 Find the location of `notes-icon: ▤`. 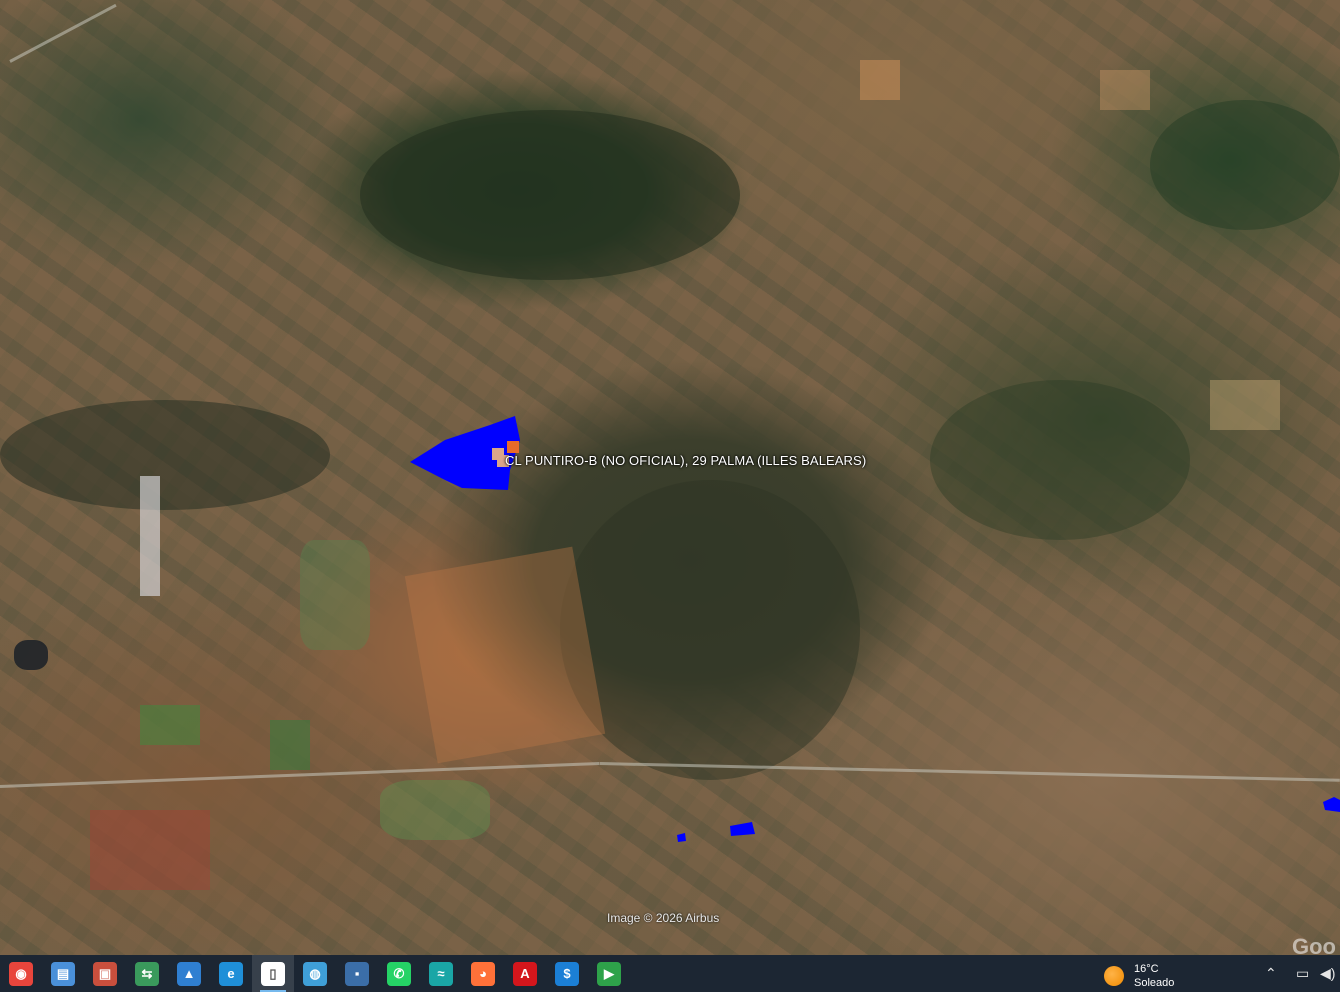

notes-icon: ▤ is located at coordinates (63, 973).